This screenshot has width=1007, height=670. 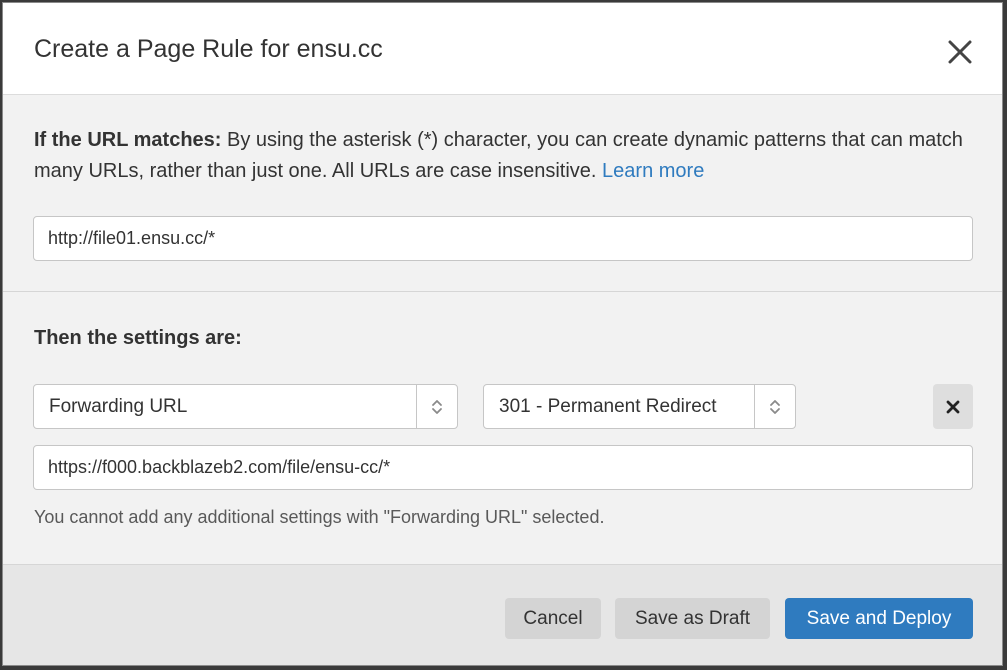 What do you see at coordinates (879, 618) in the screenshot?
I see `save-deploy-button: Save and Deploy` at bounding box center [879, 618].